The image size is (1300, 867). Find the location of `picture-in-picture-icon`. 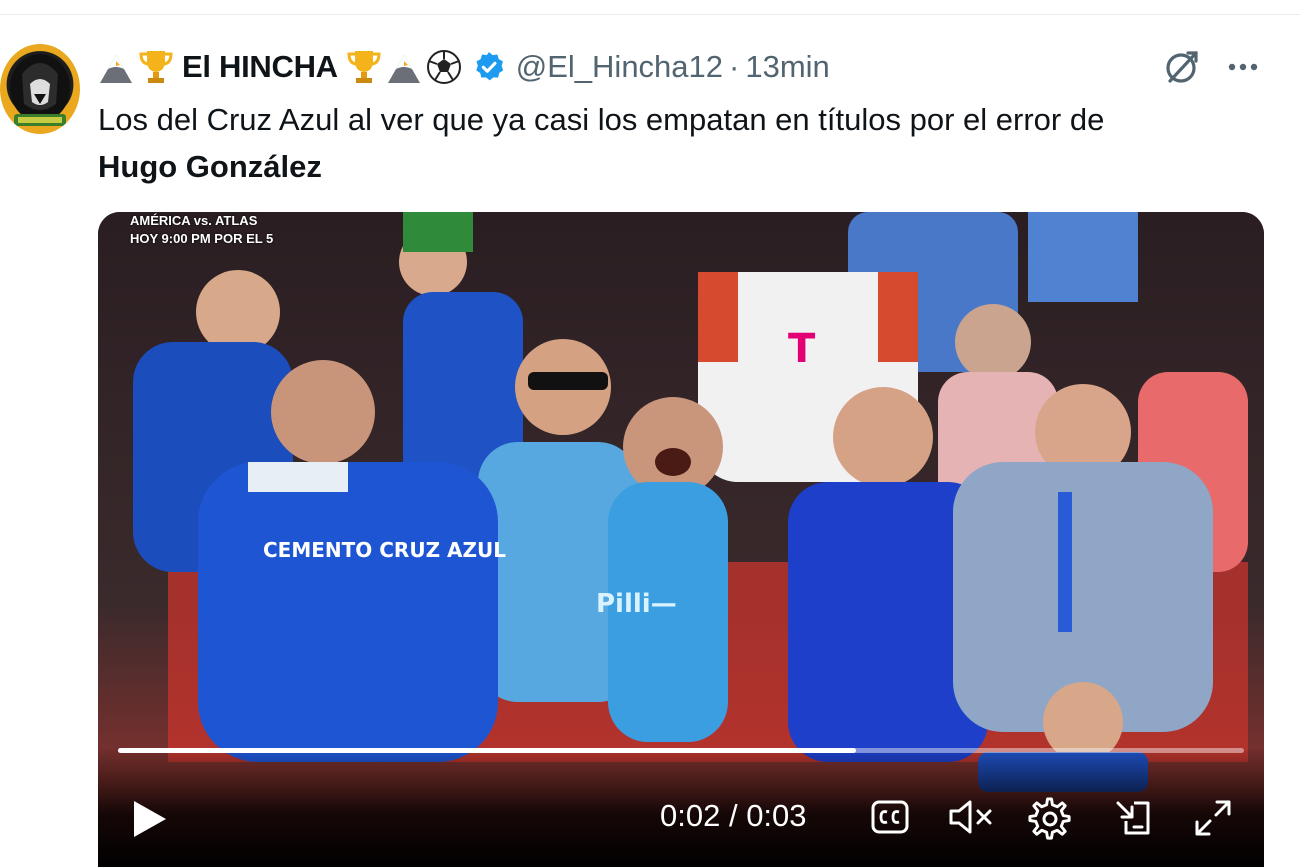

picture-in-picture-icon is located at coordinates (1133, 818).